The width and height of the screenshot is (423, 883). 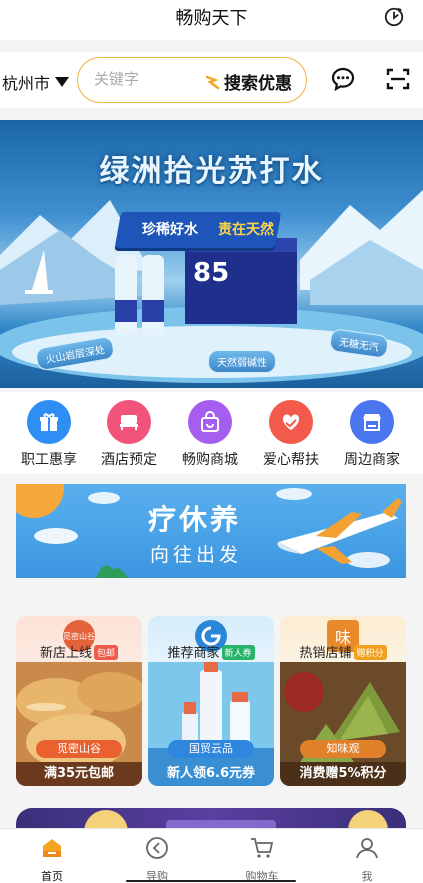 What do you see at coordinates (367, 848) in the screenshot?
I see `user-icon` at bounding box center [367, 848].